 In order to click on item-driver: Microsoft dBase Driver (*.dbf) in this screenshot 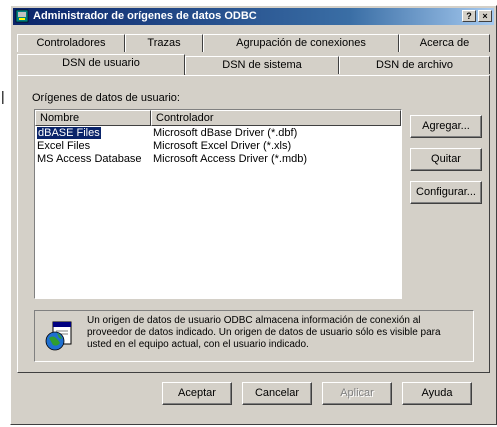, I will do `click(225, 133)`.